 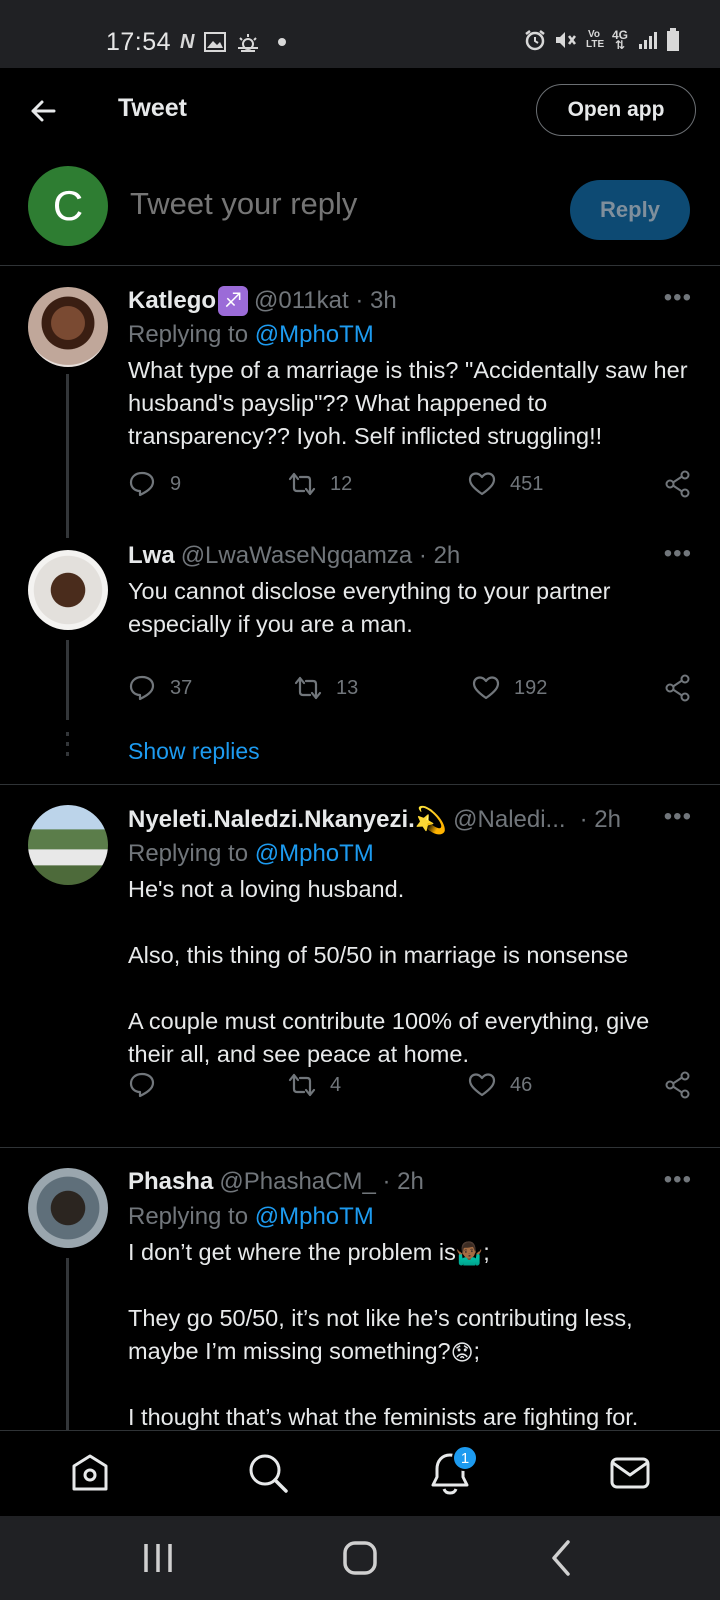 I want to click on display-name: Katlego, so click(x=172, y=301).